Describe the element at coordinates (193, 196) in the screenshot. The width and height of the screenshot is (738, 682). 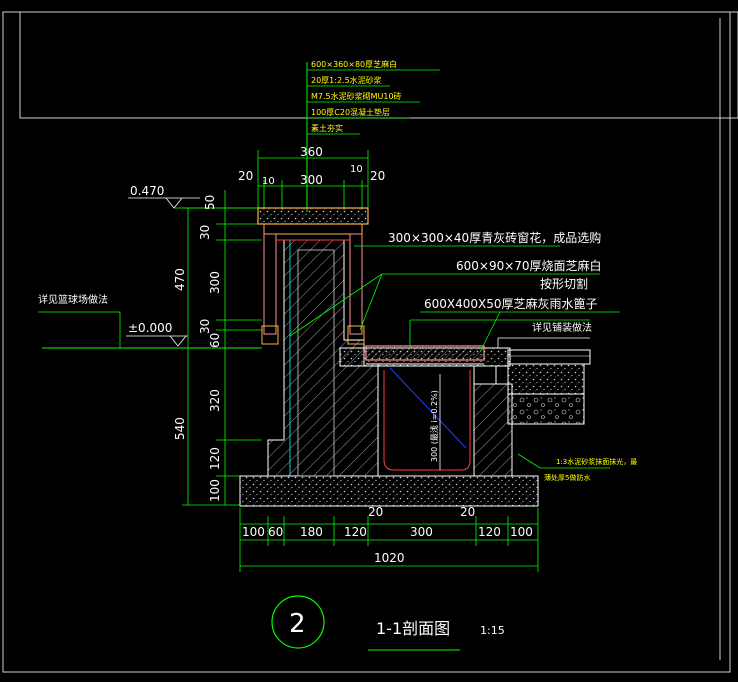
I see `elevation-top: 0.470` at that location.